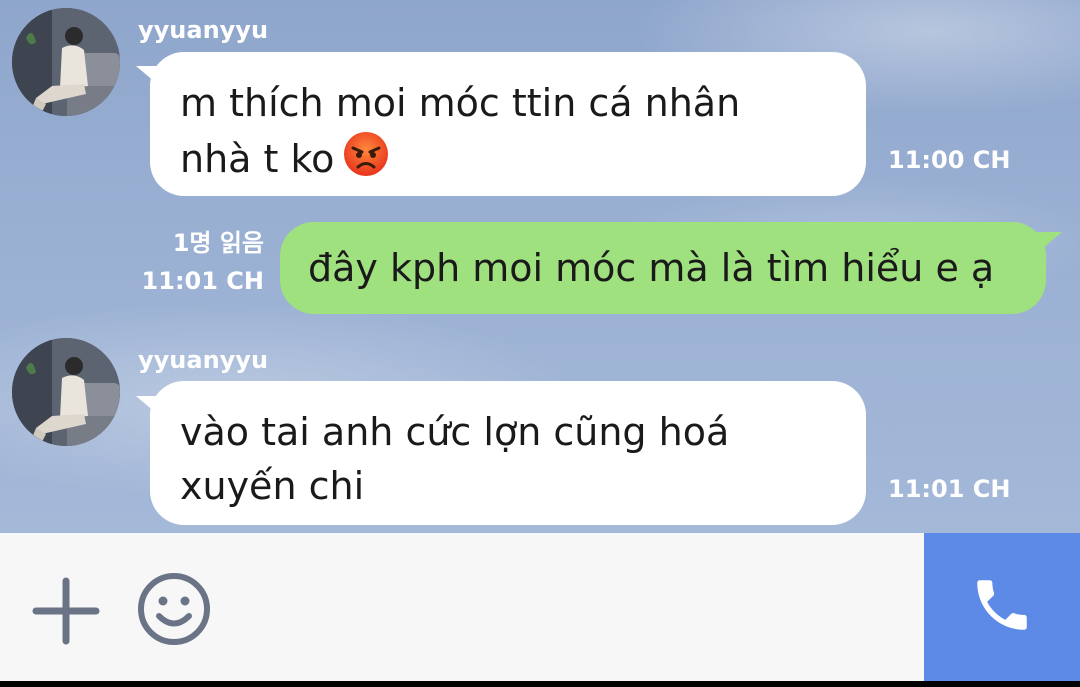  I want to click on message-line: nhà t ko, so click(257, 159).